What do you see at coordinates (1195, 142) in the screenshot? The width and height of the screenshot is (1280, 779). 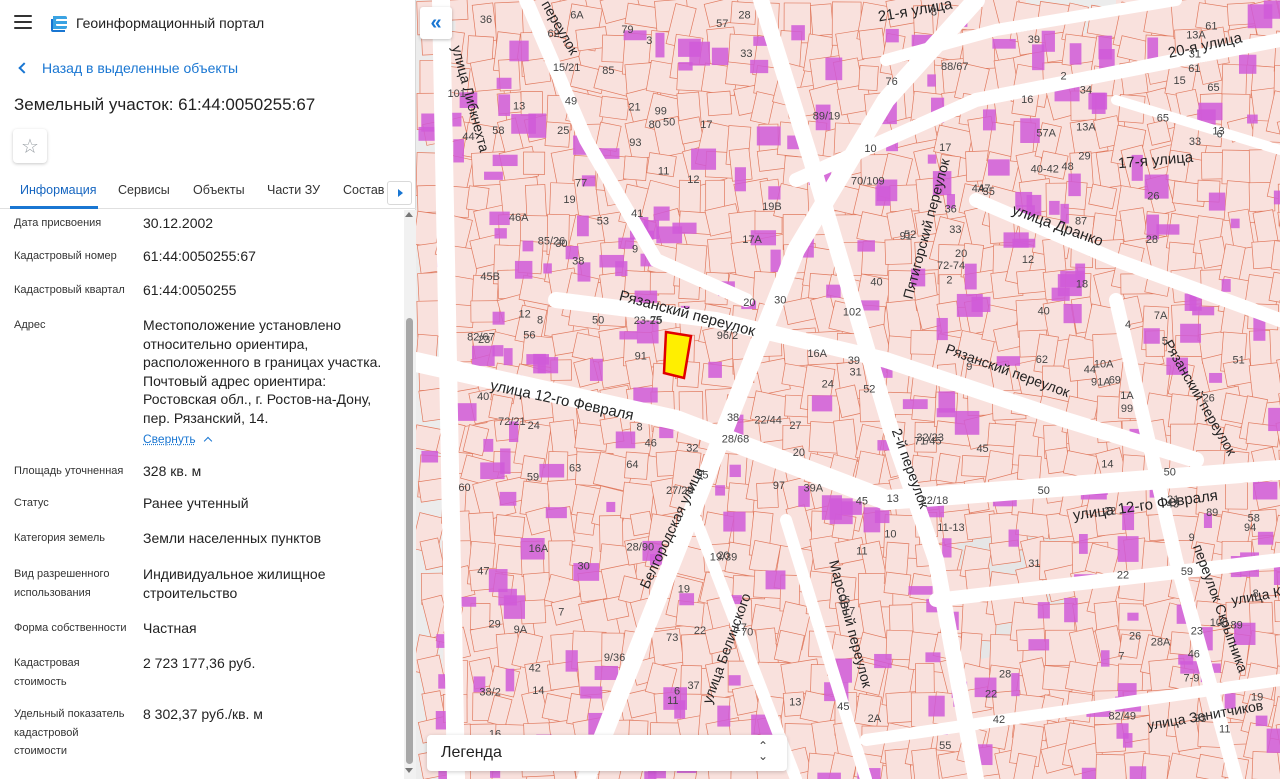 I see `house-number: 33` at bounding box center [1195, 142].